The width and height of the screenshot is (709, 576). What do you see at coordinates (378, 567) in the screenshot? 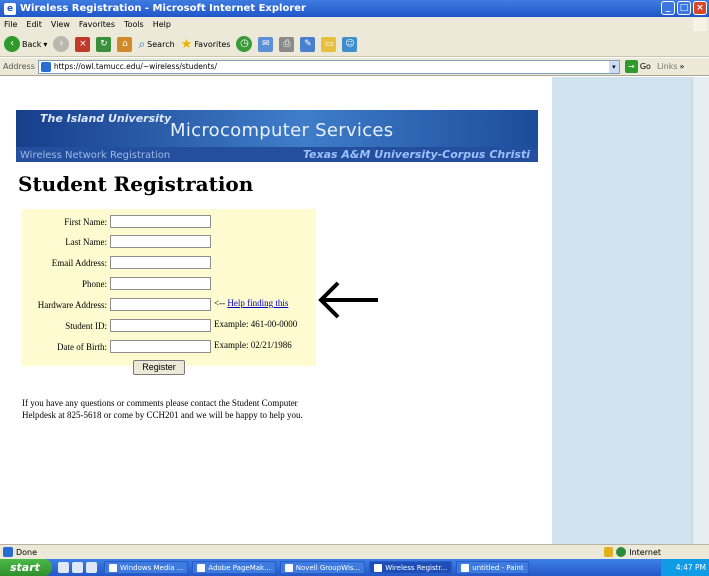
I see `ie-icon` at bounding box center [378, 567].